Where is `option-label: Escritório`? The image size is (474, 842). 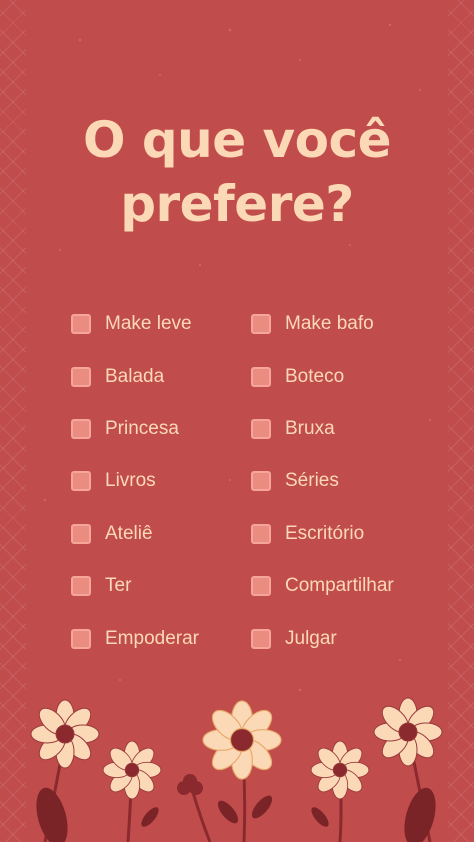 option-label: Escritório is located at coordinates (325, 533).